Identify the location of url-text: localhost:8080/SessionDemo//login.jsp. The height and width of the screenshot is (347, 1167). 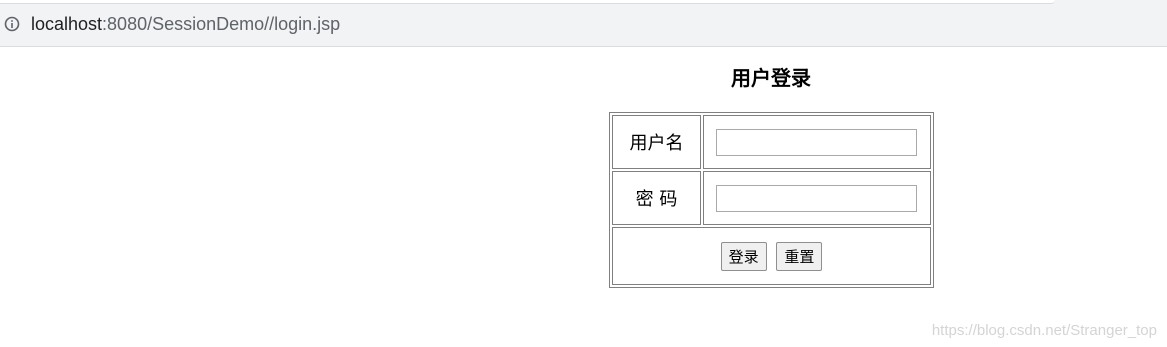
(185, 24).